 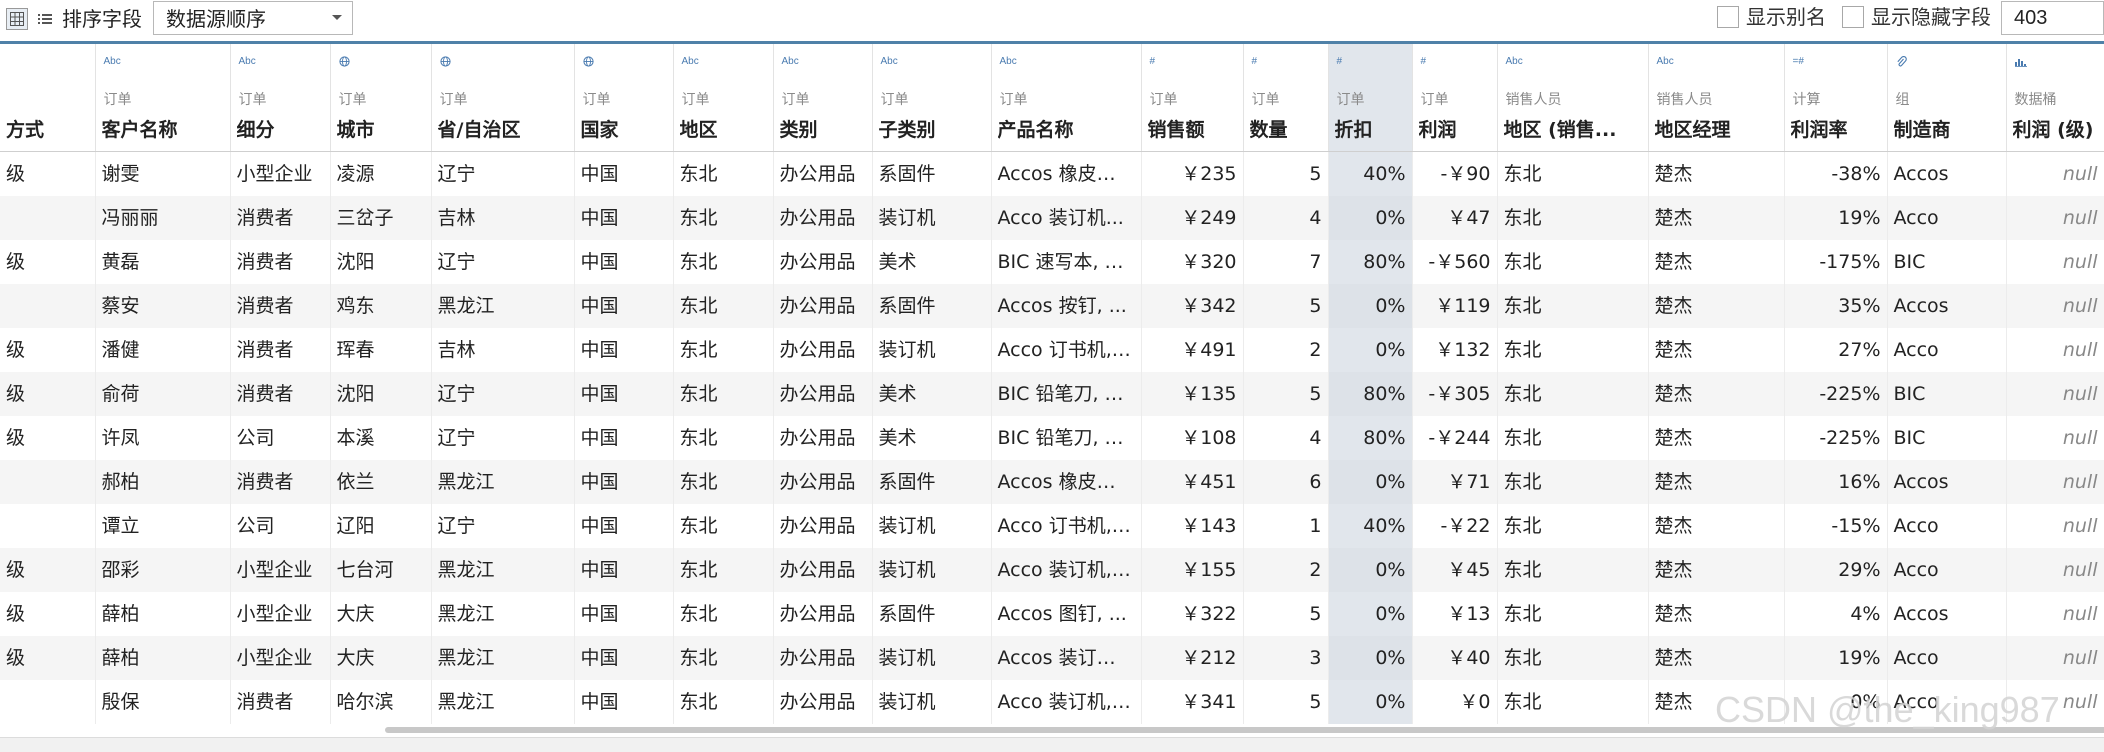 What do you see at coordinates (1192, 262) in the screenshot?
I see `table-cell: ￥320` at bounding box center [1192, 262].